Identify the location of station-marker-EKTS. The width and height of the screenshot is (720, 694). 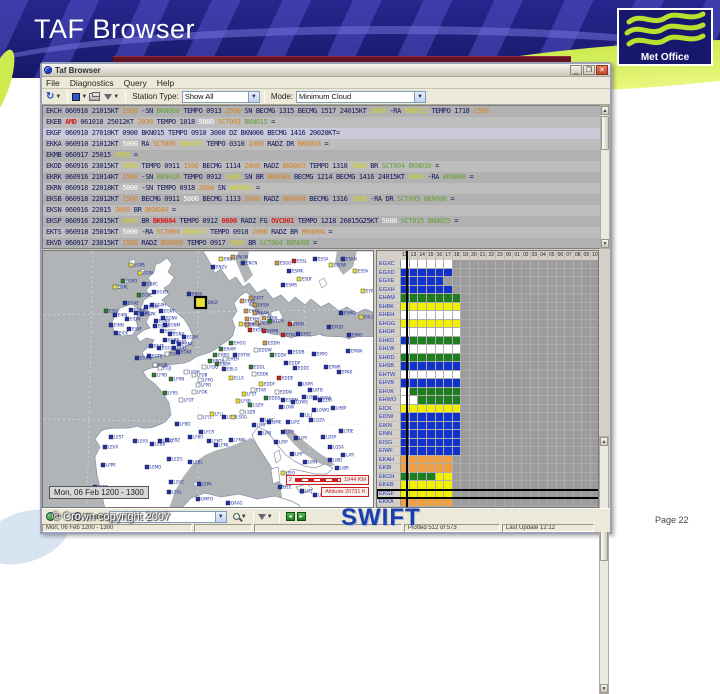
(242, 301).